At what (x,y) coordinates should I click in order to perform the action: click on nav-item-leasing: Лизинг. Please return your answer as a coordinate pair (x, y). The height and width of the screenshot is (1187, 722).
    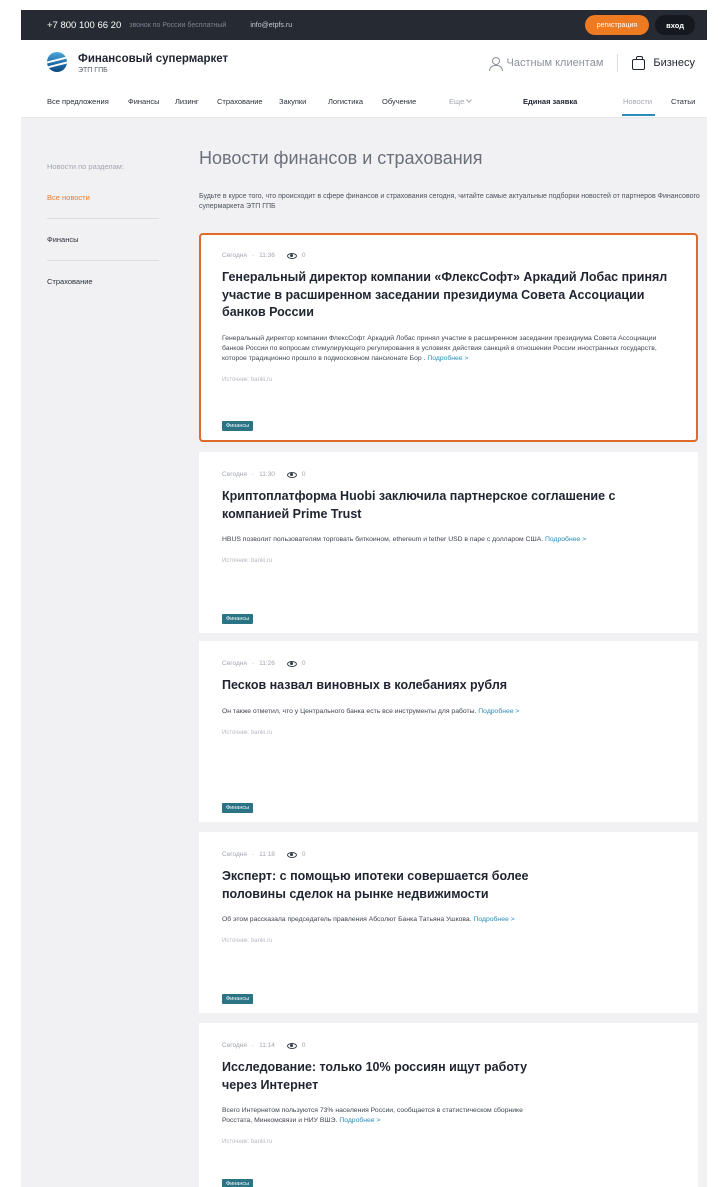
    Looking at the image, I should click on (187, 101).